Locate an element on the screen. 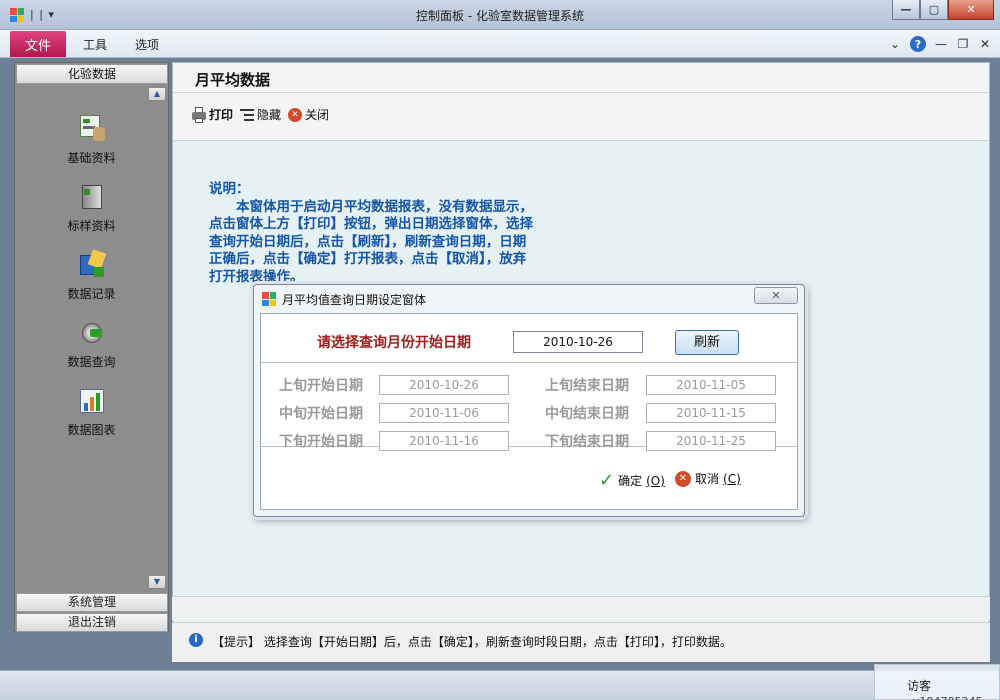 This screenshot has height=700, width=1000. record-edit-icon is located at coordinates (92, 264).